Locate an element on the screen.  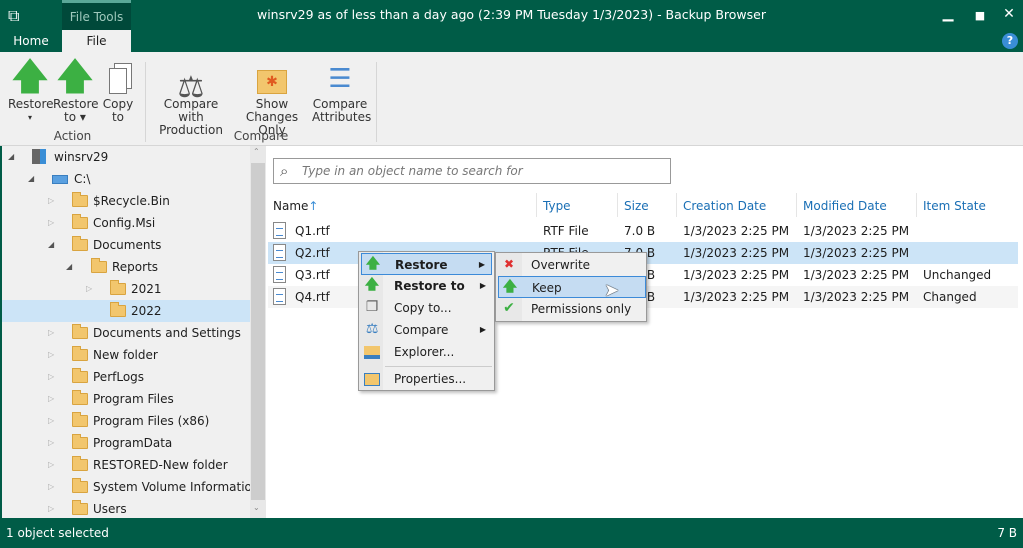
compare-with-production-button: ⚖ Compare with Production is located at coordinates (191, 97).